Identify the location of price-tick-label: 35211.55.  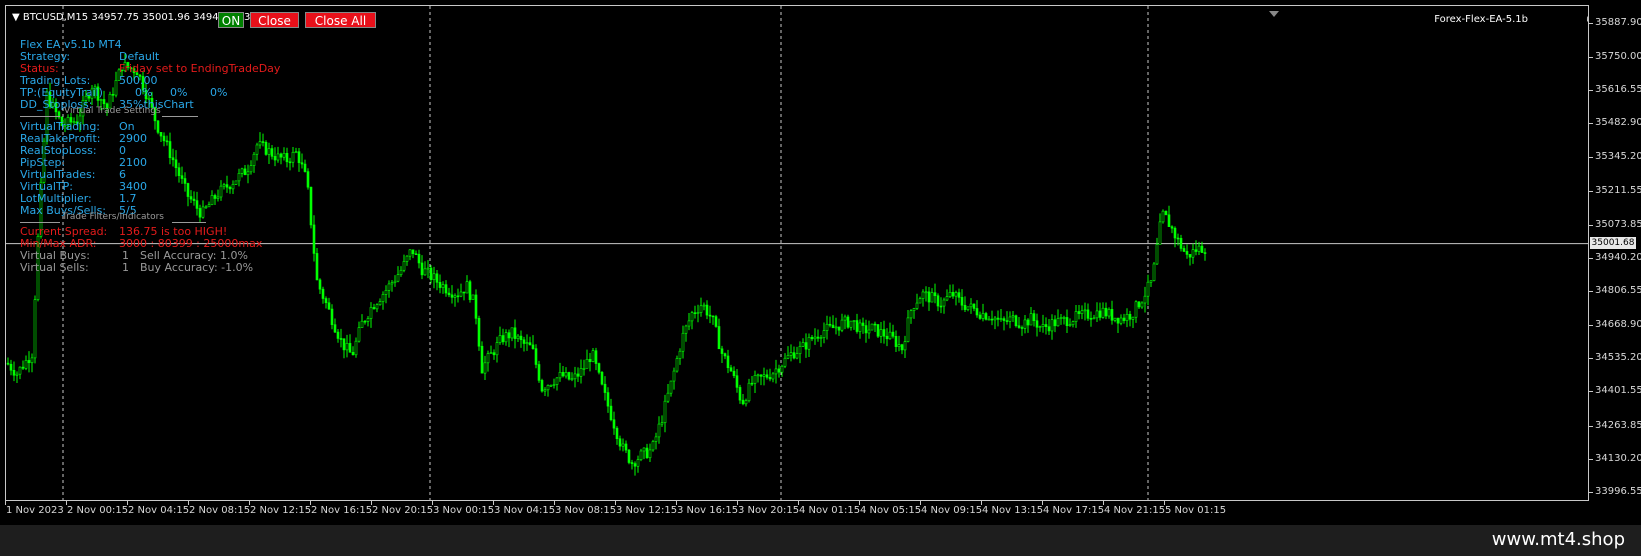
(1618, 190).